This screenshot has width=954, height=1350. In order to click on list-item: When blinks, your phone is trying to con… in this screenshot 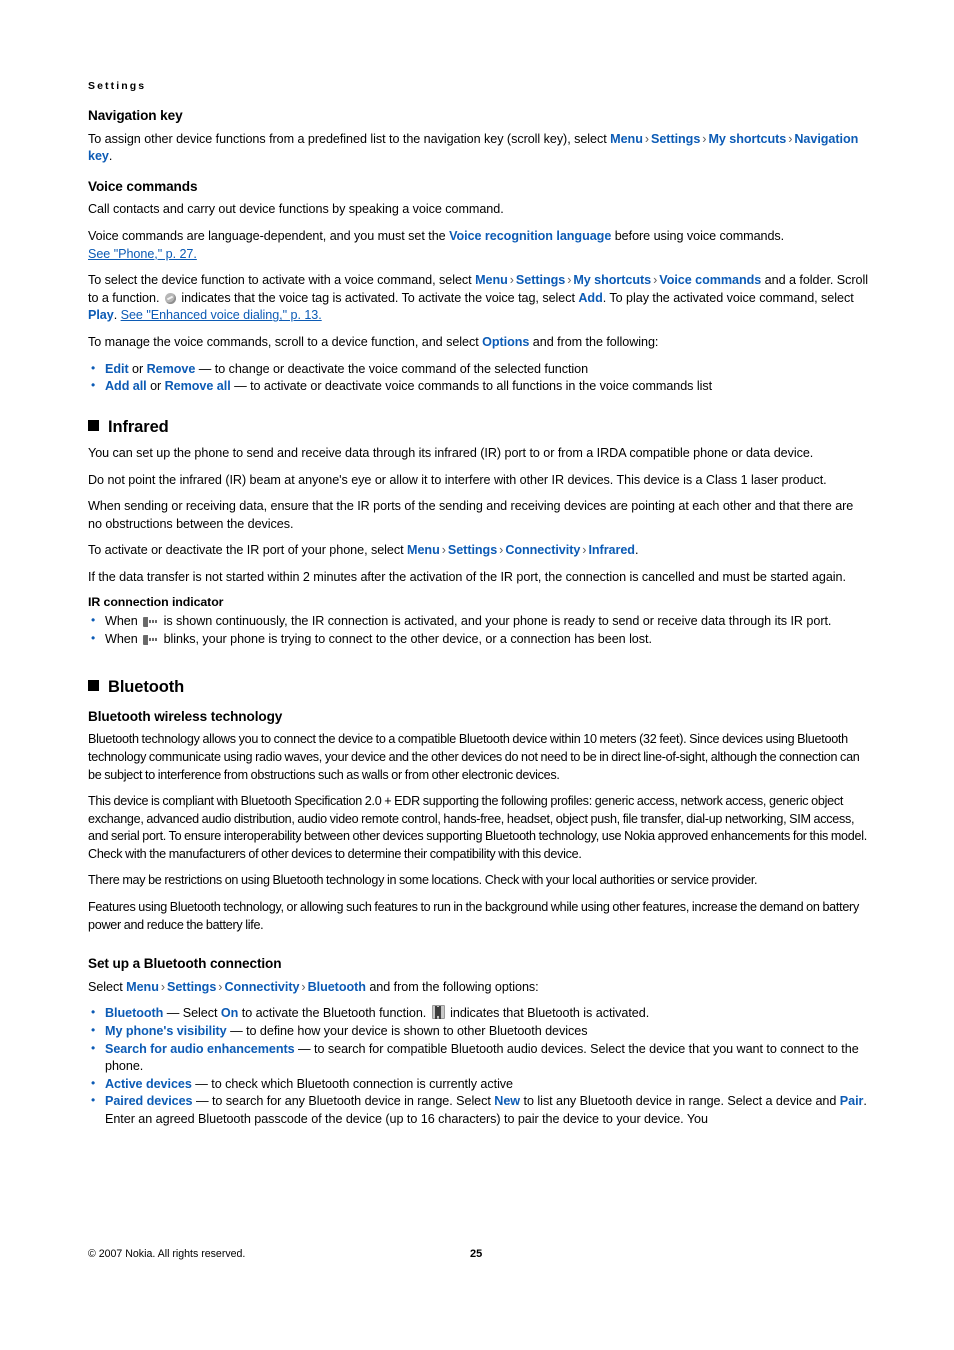, I will do `click(479, 639)`.